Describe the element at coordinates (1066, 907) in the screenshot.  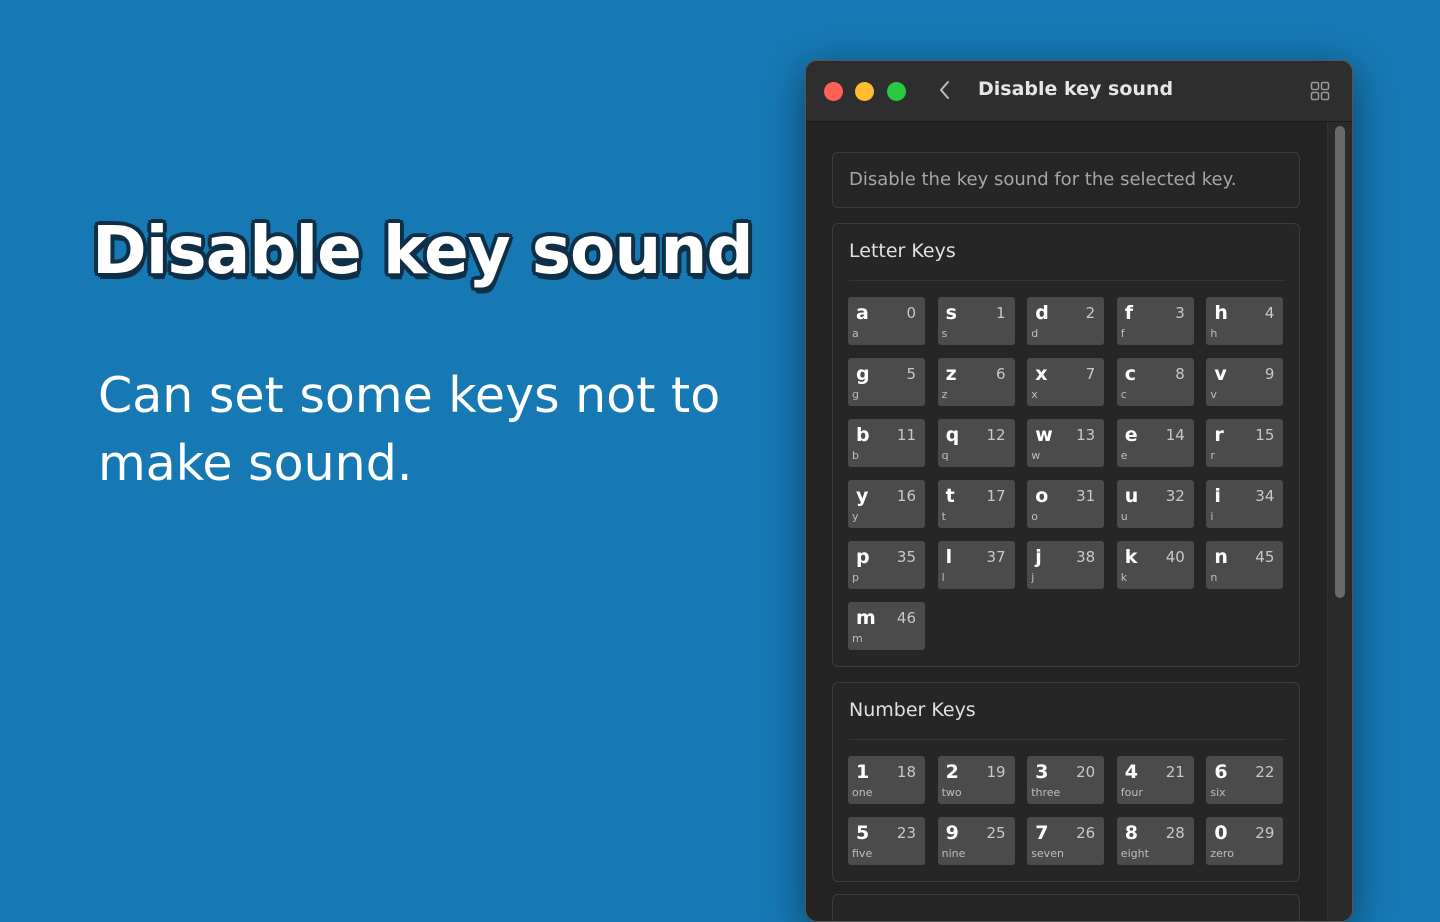
I see `next-group` at that location.